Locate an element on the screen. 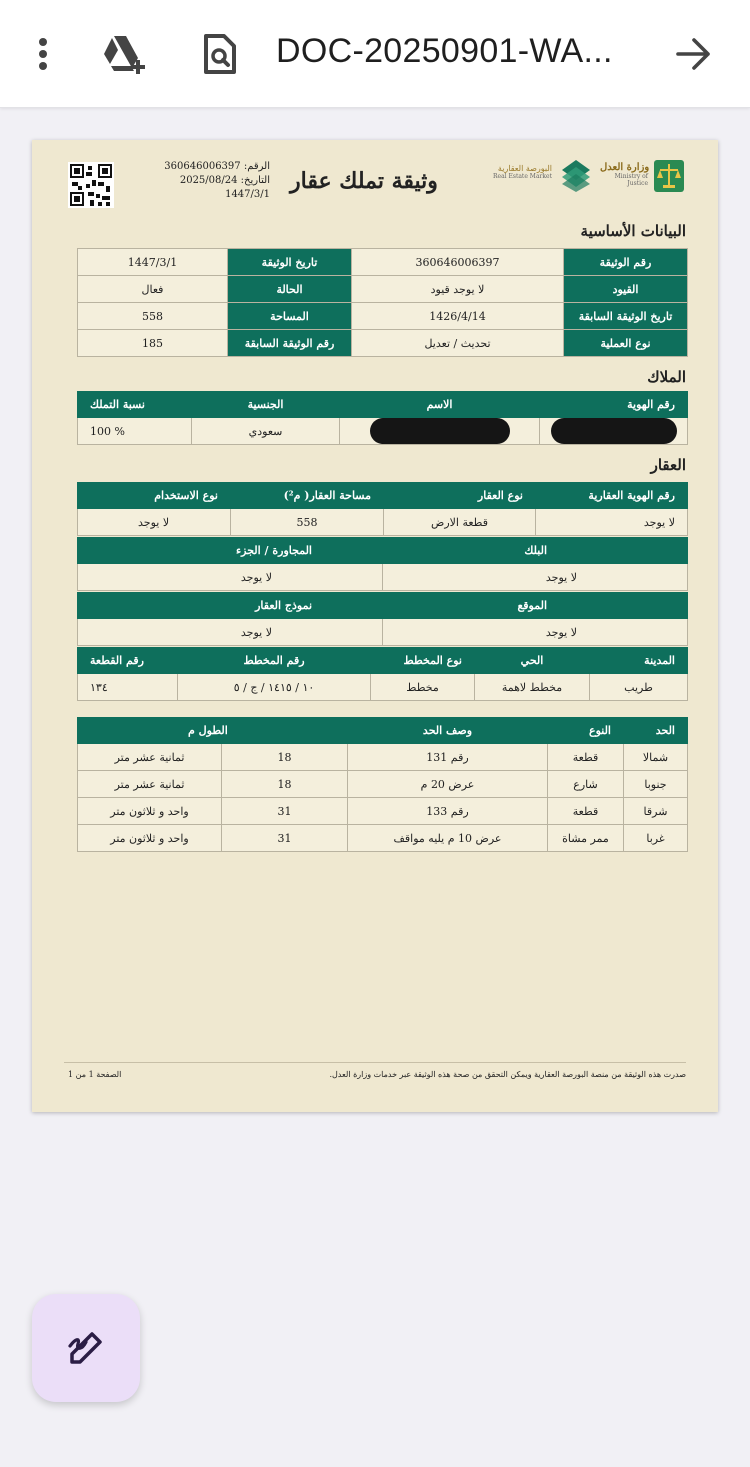 The image size is (750, 1467). table-row: جنوبا شارع عرض 20 م 18 ثمانية عشر متر is located at coordinates (382, 784).